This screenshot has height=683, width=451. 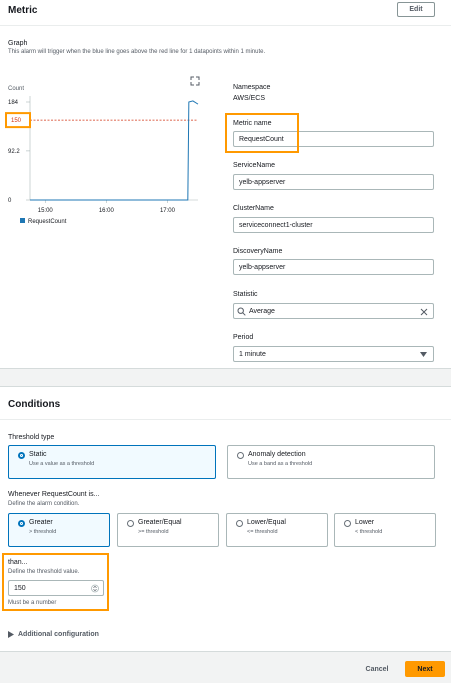 What do you see at coordinates (130, 523) in the screenshot?
I see `greater-equal-radio` at bounding box center [130, 523].